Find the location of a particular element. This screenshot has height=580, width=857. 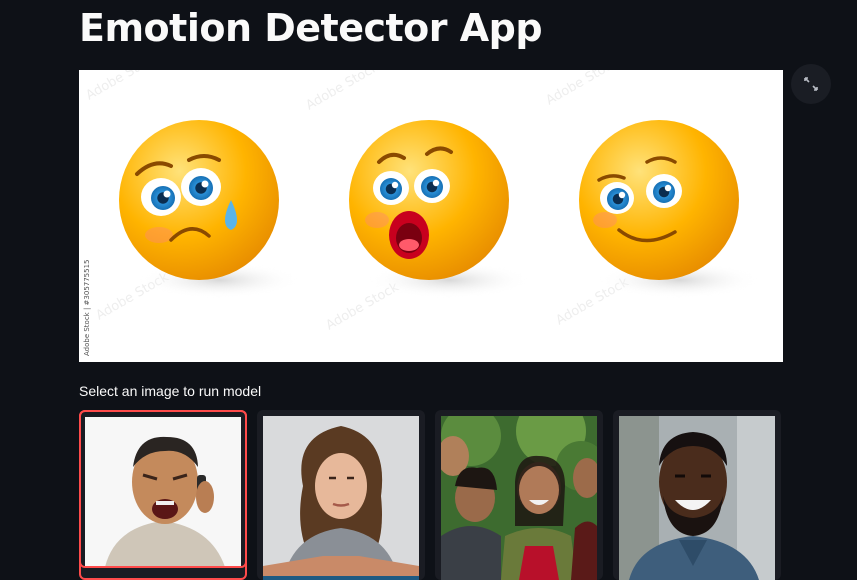

gallery-item-group-friends is located at coordinates (519, 495).